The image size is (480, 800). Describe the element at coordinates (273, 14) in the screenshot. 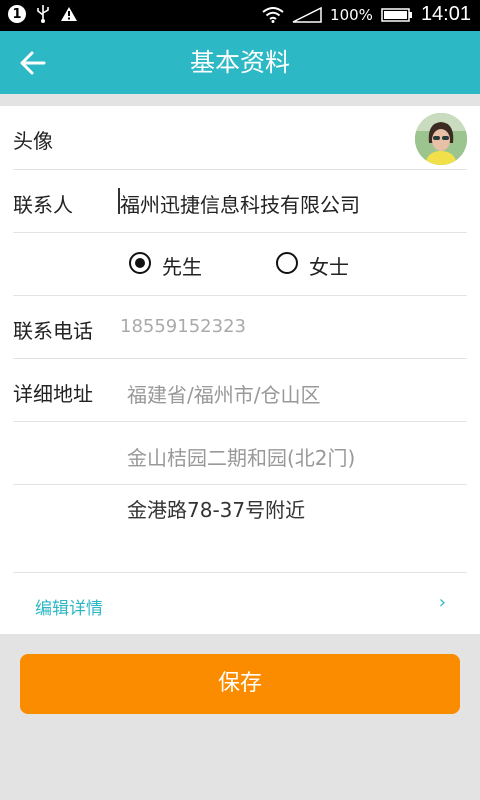

I see `wifi-icon` at that location.